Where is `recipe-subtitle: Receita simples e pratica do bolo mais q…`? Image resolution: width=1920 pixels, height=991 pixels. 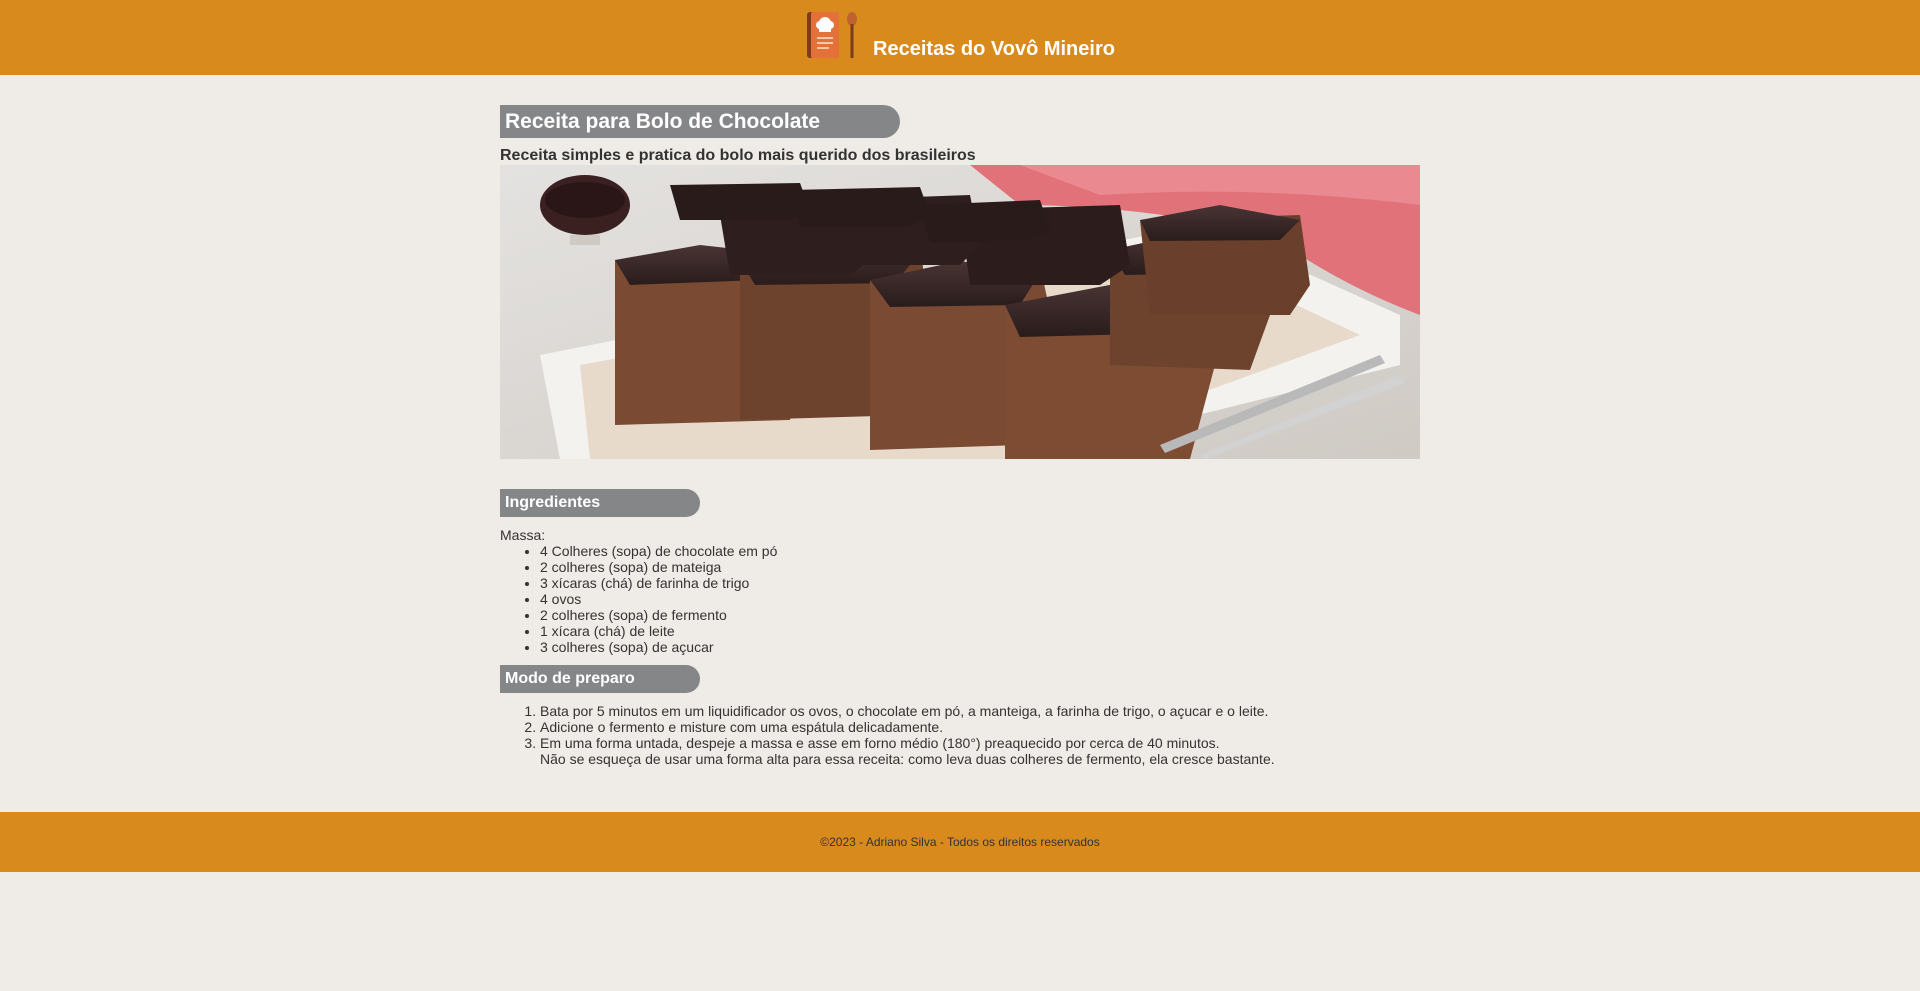 recipe-subtitle: Receita simples e pratica do bolo mais q… is located at coordinates (738, 155).